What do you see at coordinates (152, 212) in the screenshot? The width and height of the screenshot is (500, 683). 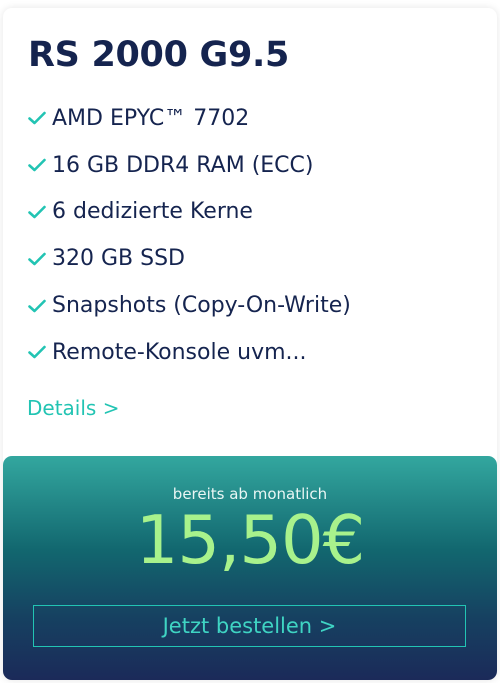 I see `feature-label: 6 dedizierte Kerne` at bounding box center [152, 212].